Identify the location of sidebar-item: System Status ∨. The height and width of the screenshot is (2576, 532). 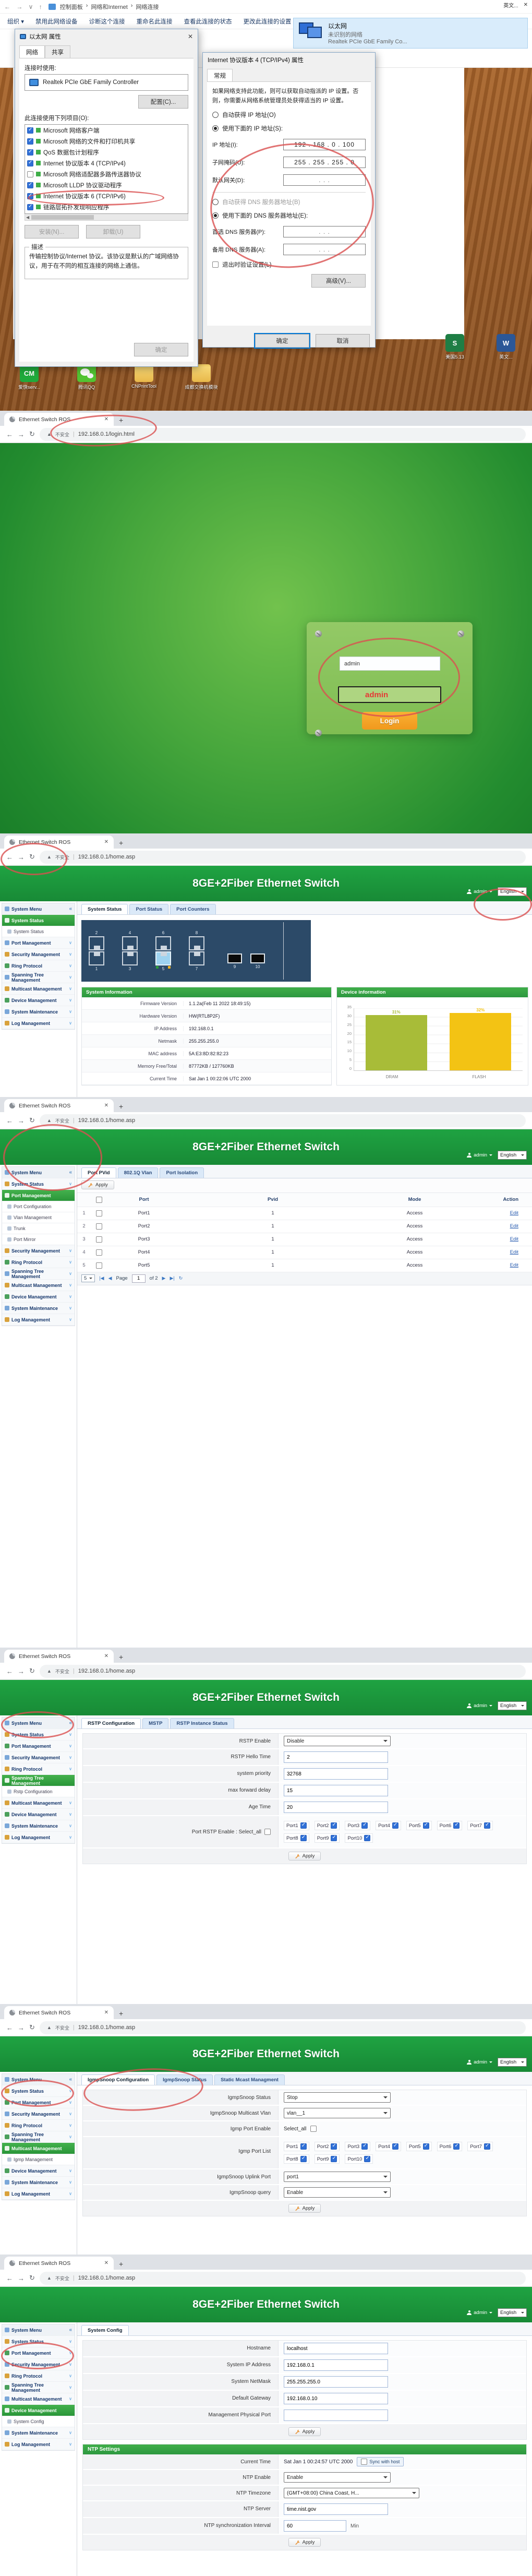
(39, 1735).